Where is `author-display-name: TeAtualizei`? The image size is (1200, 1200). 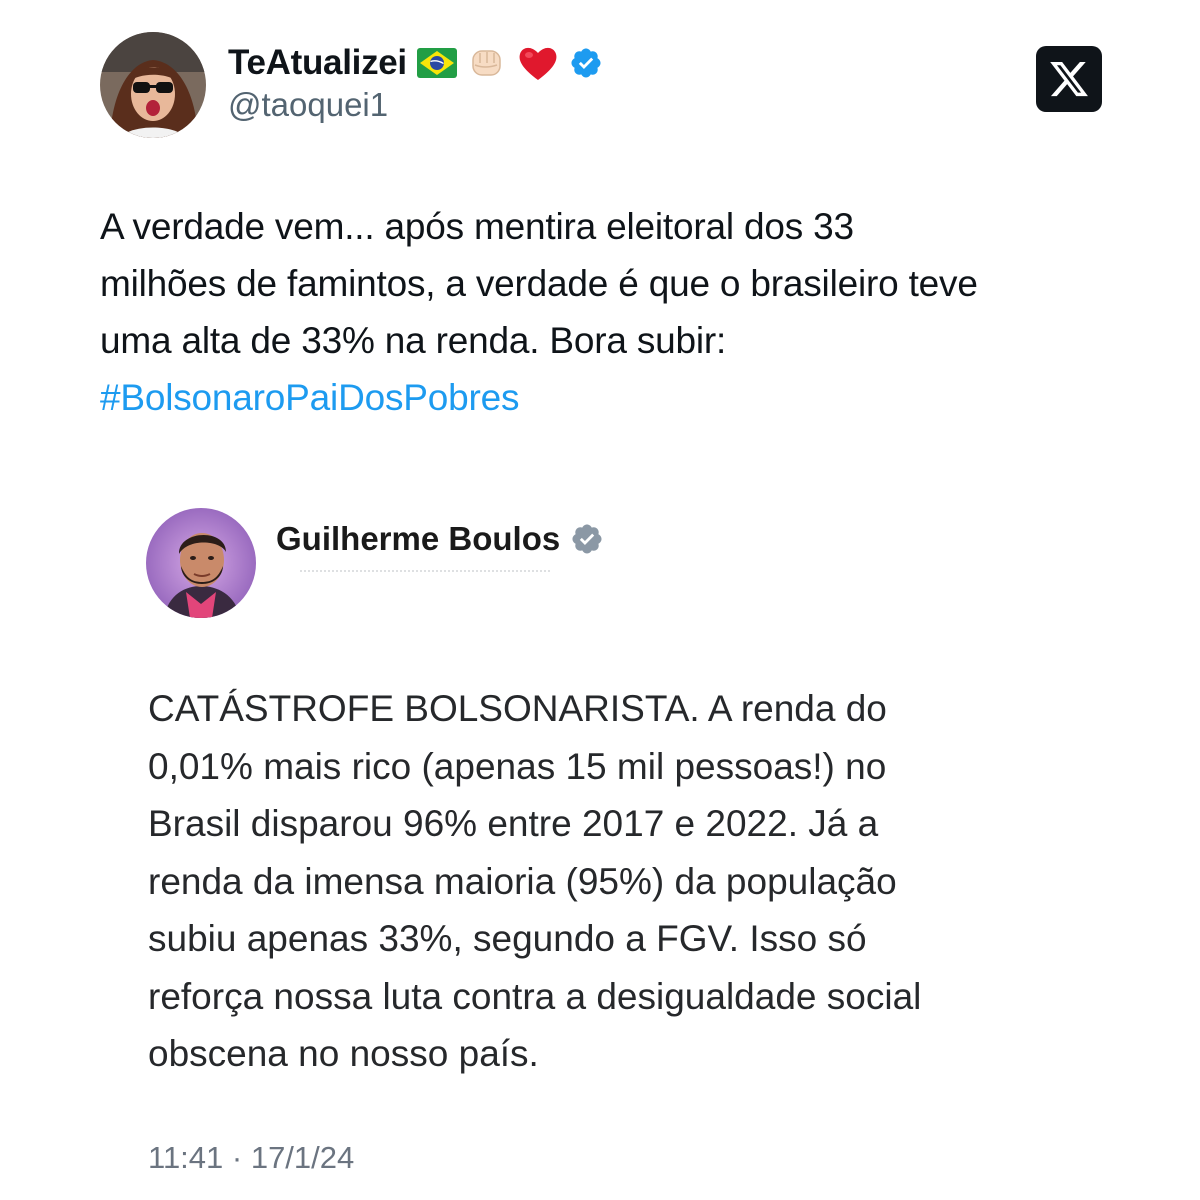
author-display-name: TeAtualizei is located at coordinates (317, 63).